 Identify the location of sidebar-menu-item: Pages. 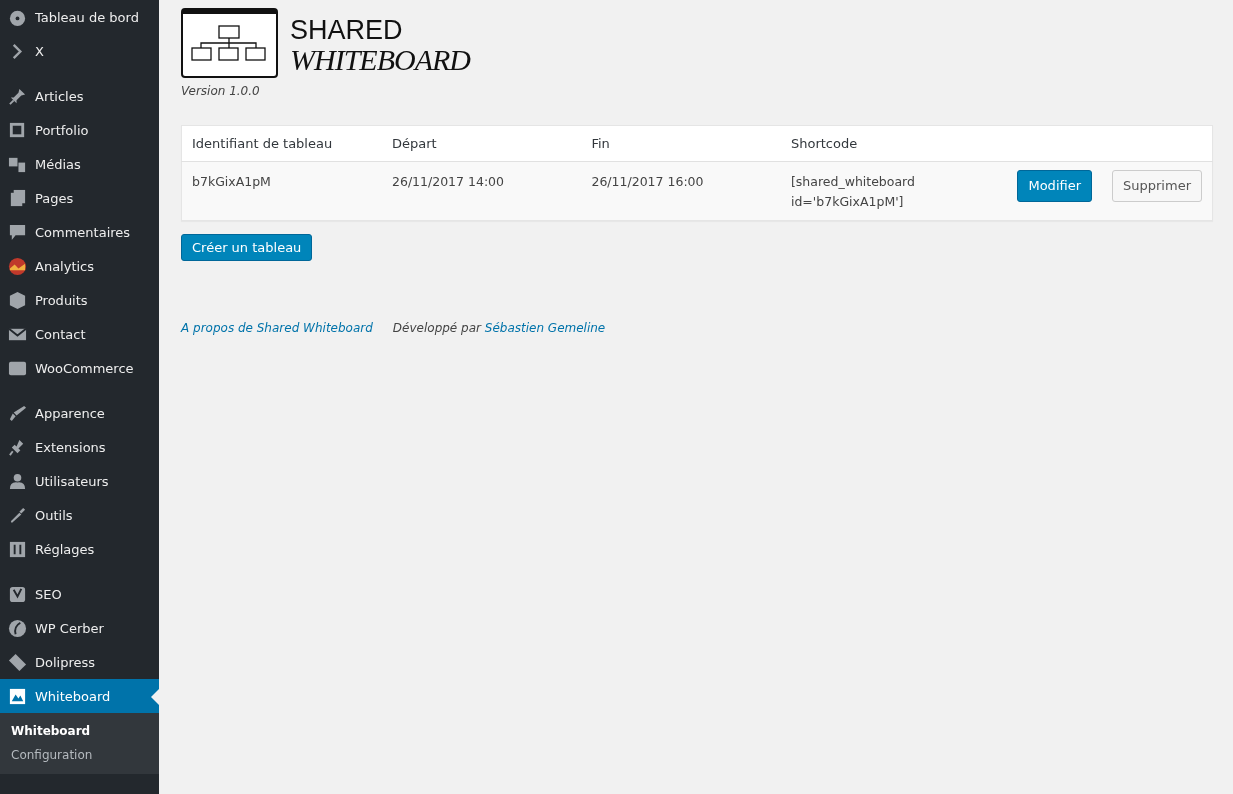
(79, 198).